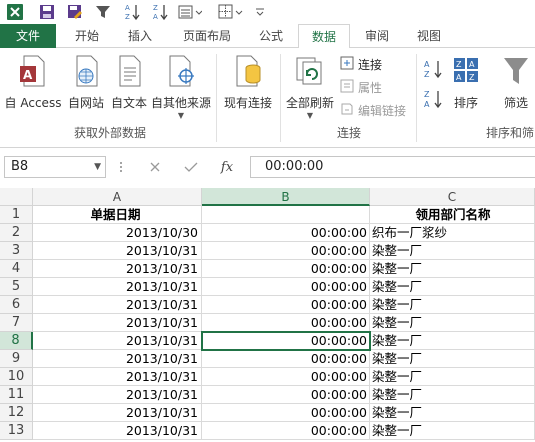 This screenshot has width=535, height=442. Describe the element at coordinates (161, 12) in the screenshot. I see `sort-descending-icon: ZA` at that location.